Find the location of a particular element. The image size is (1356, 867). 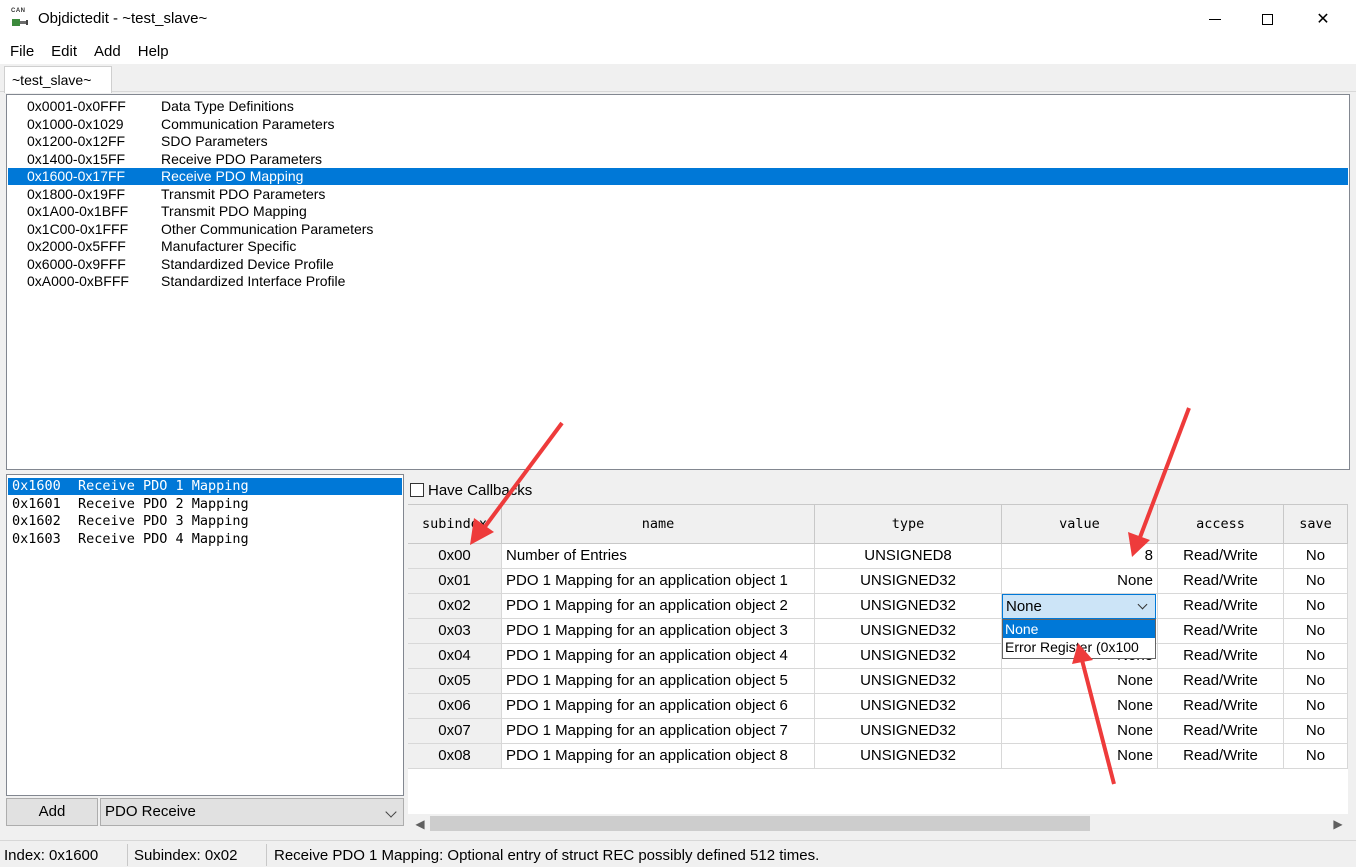

cell-subindex: 0x03 is located at coordinates (455, 631).